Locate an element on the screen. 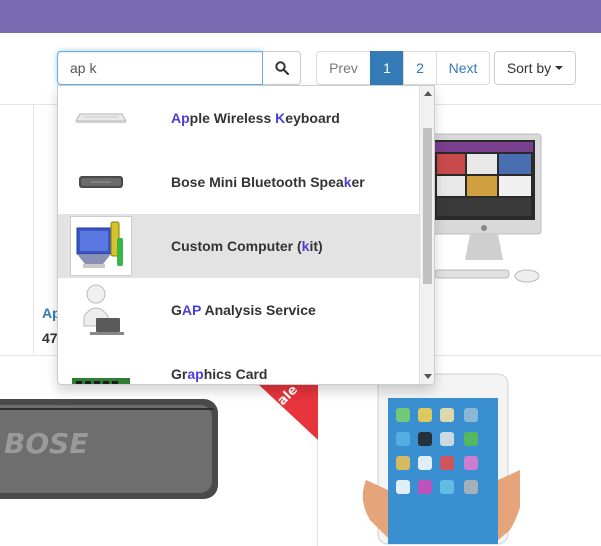 The image size is (601, 546). label-text: eyboard is located at coordinates (312, 118).